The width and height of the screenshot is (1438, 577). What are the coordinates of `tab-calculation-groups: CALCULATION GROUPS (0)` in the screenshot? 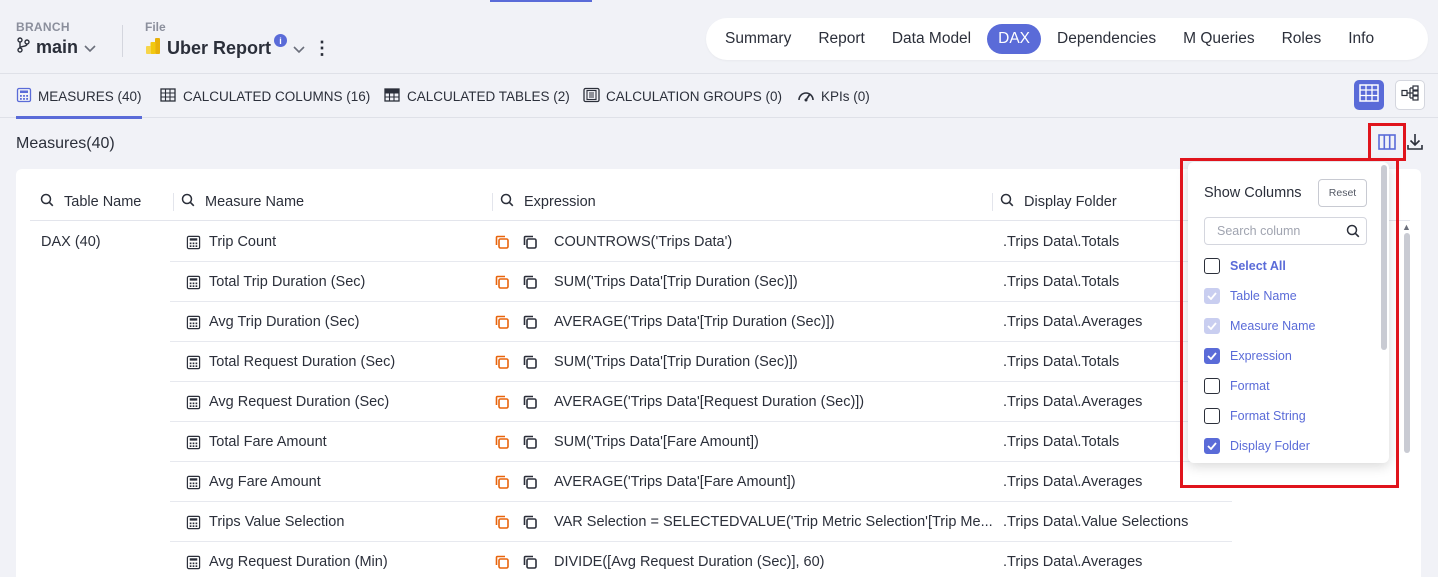 It's located at (682, 96).